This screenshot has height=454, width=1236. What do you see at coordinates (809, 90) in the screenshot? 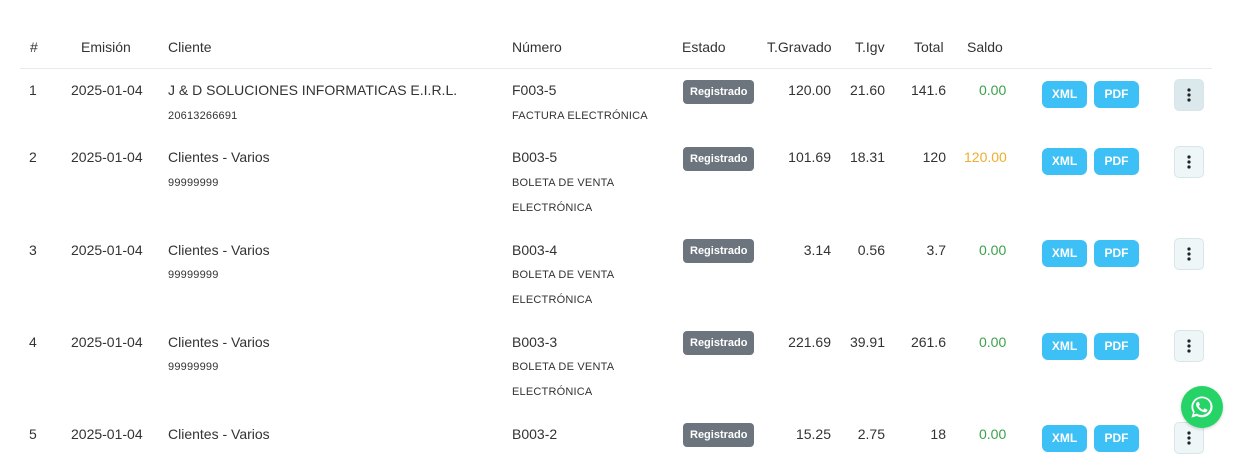
I see `row-t-gravado: 120.00` at bounding box center [809, 90].